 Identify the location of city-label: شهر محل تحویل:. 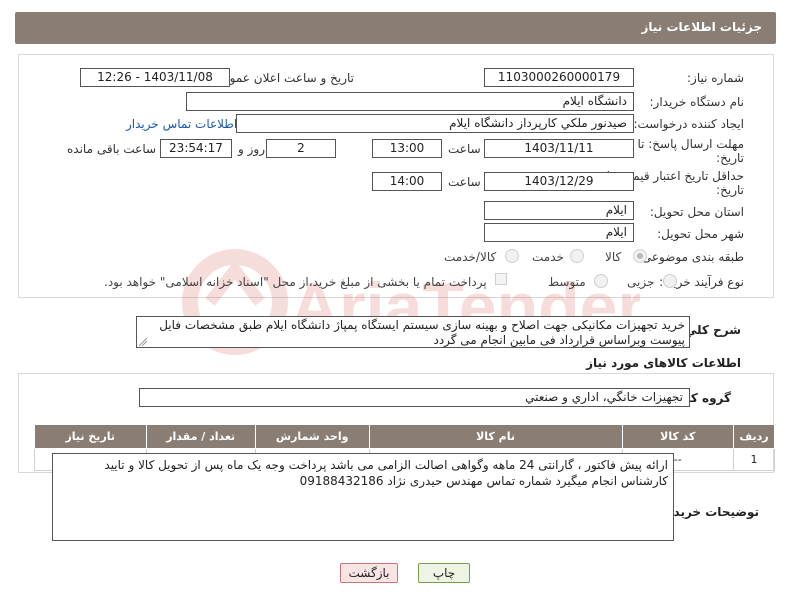
(700, 234).